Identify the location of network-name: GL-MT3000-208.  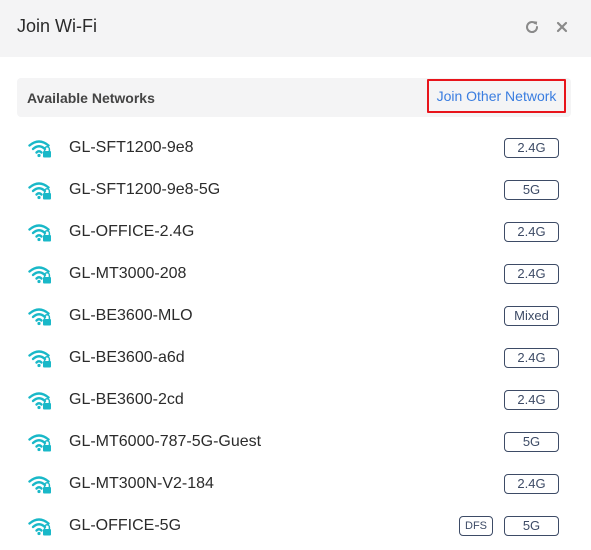
(128, 273).